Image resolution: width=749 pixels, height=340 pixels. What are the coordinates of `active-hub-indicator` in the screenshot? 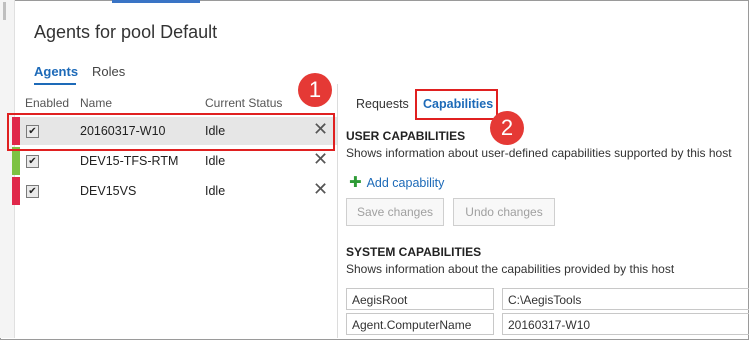 It's located at (156, 1).